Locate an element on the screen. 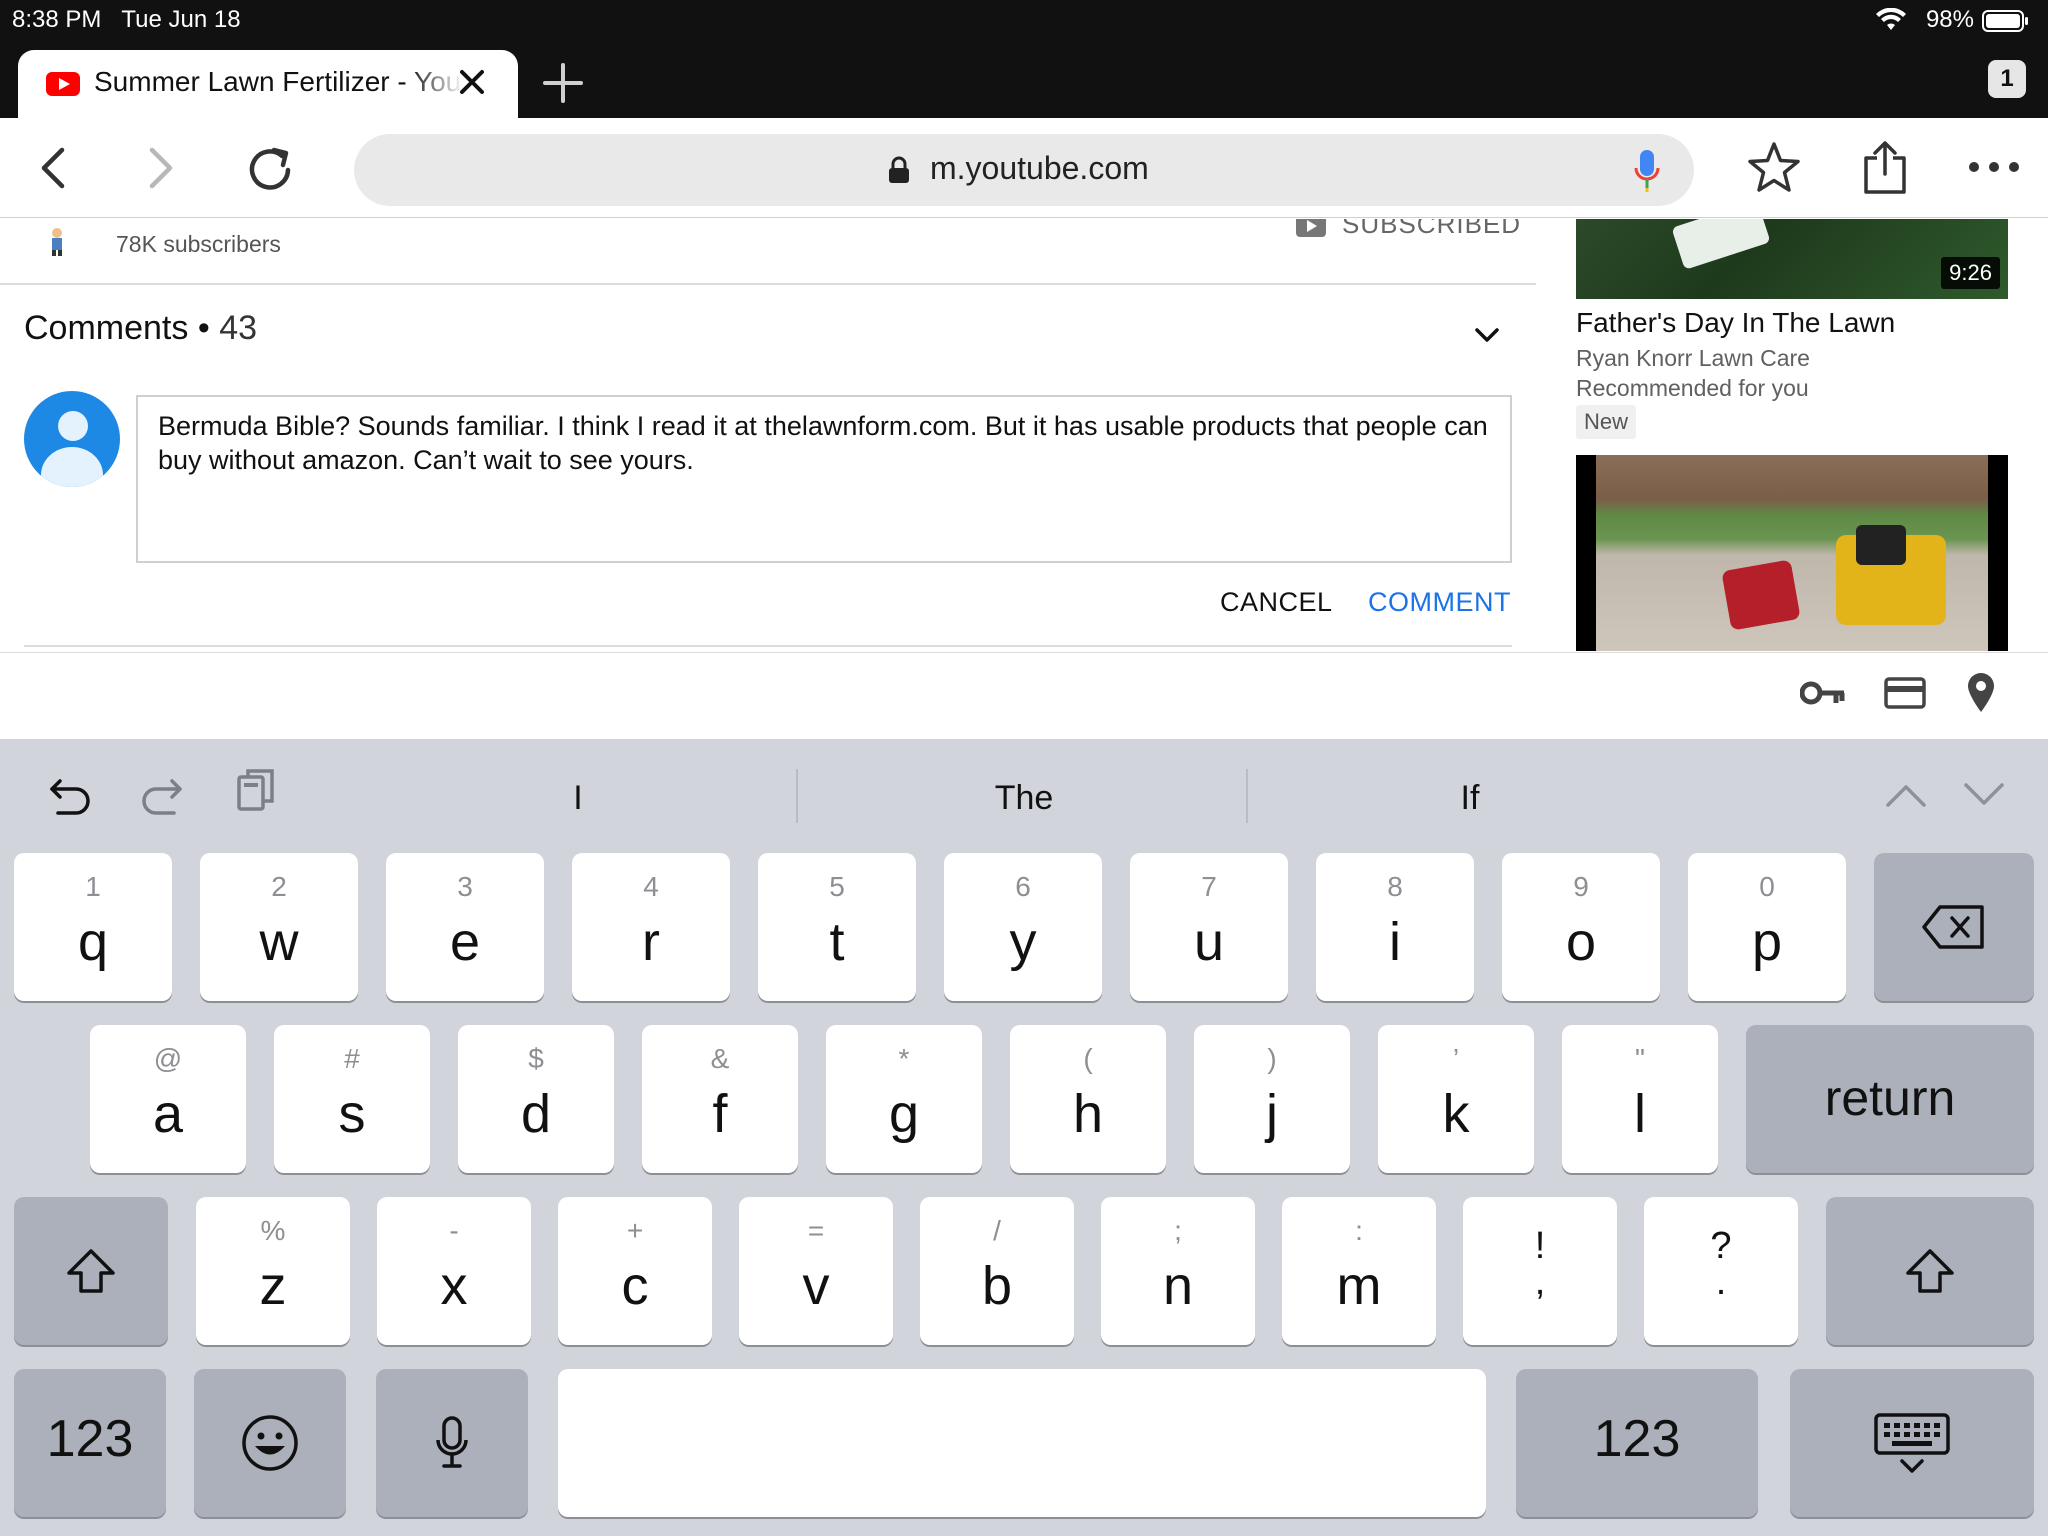 The width and height of the screenshot is (2048, 1536). key-v: = v is located at coordinates (816, 1271).